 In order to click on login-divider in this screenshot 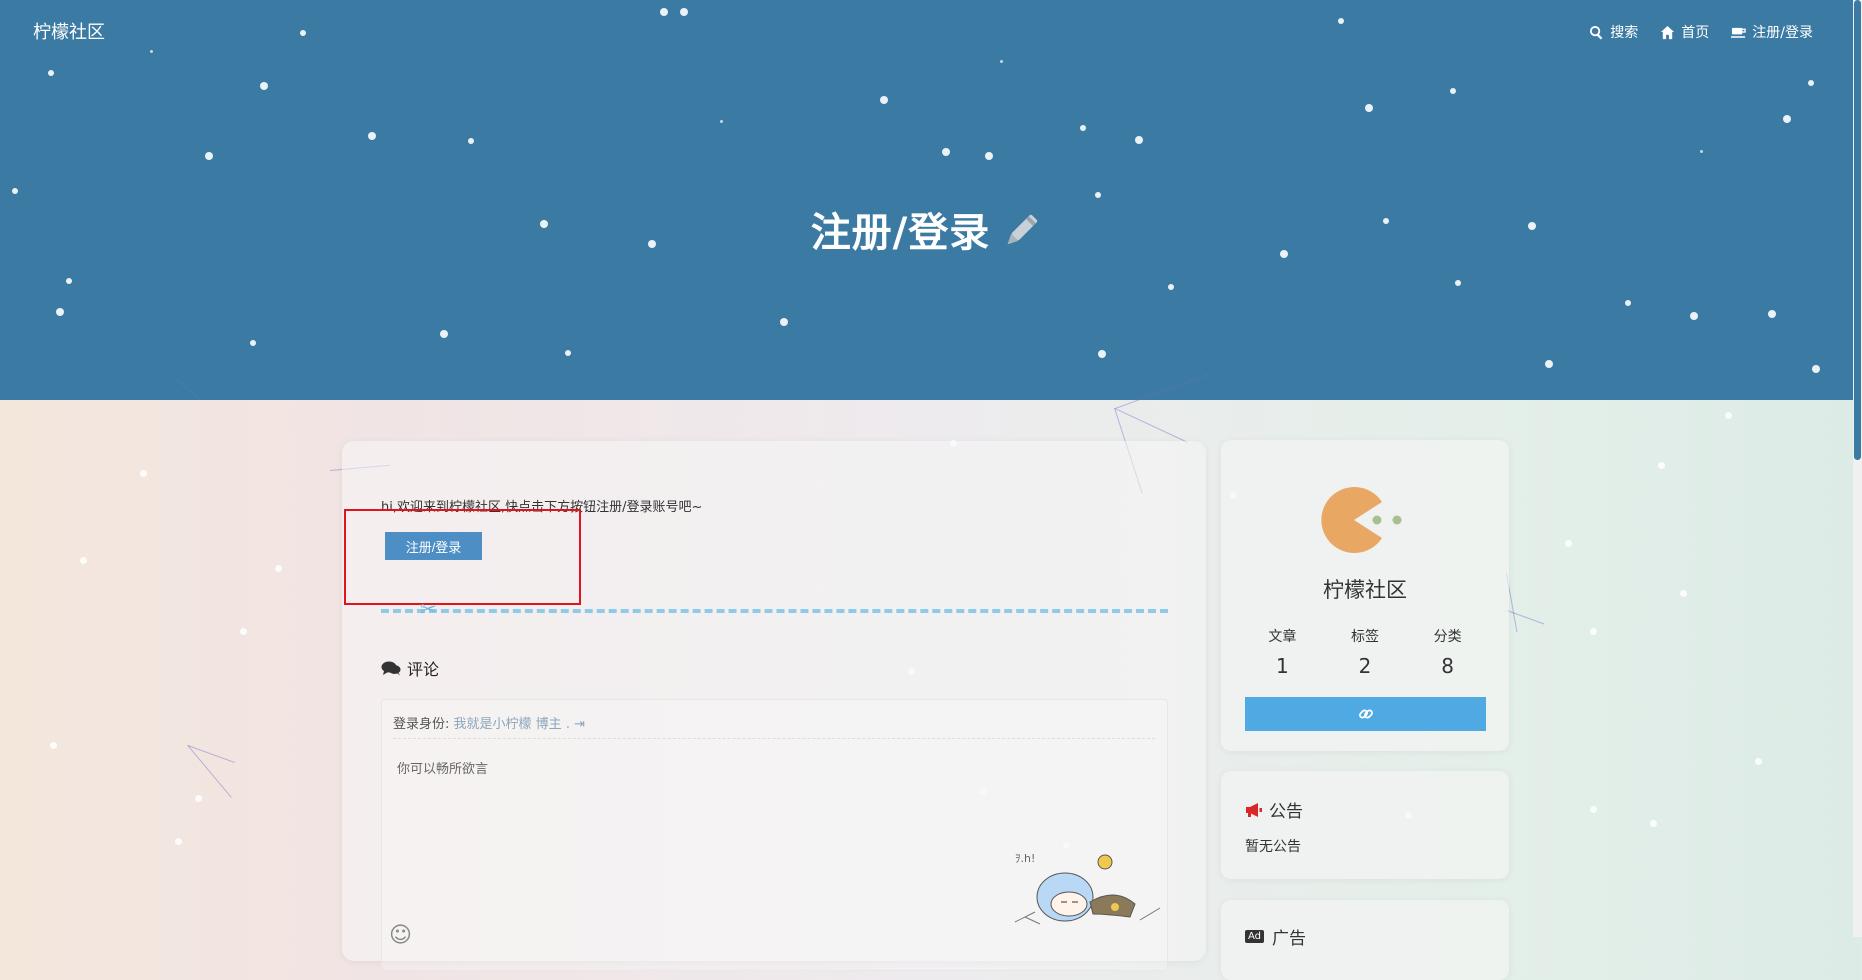, I will do `click(774, 738)`.